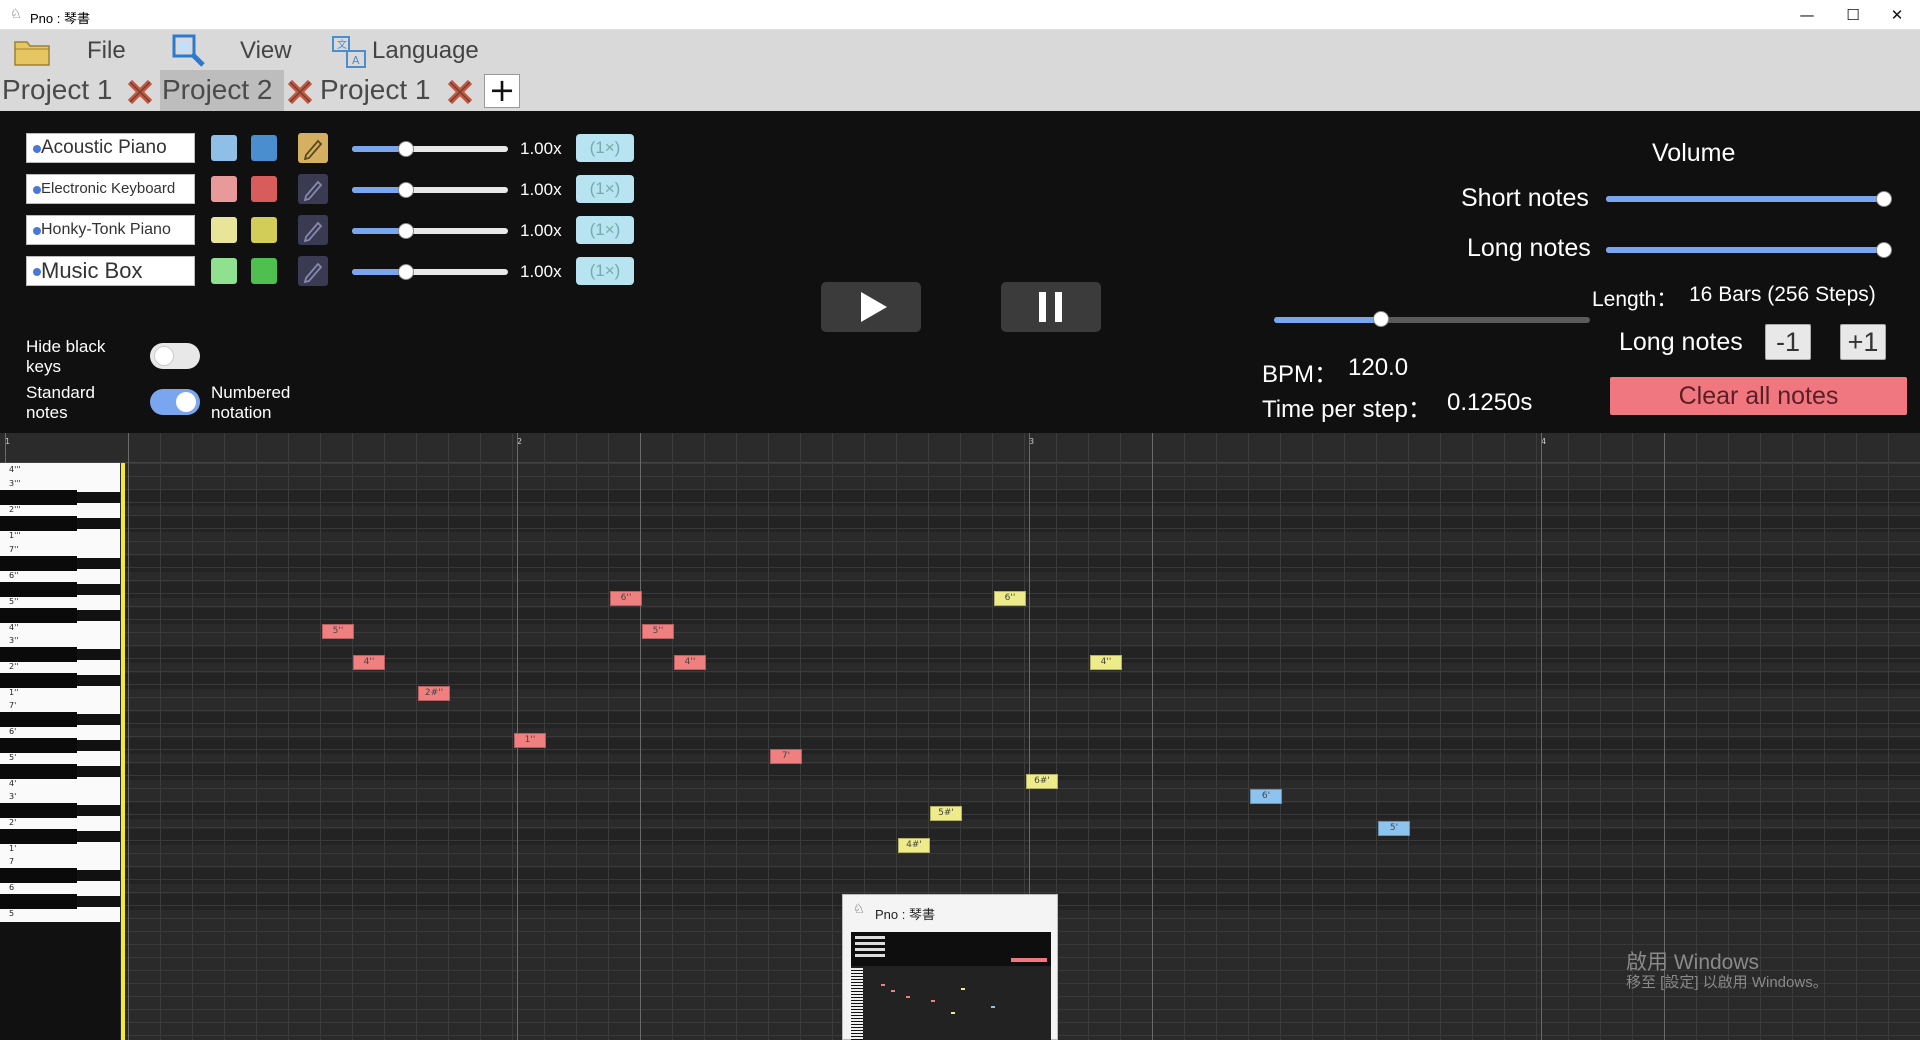  I want to click on close-button: ✕, so click(1897, 15).